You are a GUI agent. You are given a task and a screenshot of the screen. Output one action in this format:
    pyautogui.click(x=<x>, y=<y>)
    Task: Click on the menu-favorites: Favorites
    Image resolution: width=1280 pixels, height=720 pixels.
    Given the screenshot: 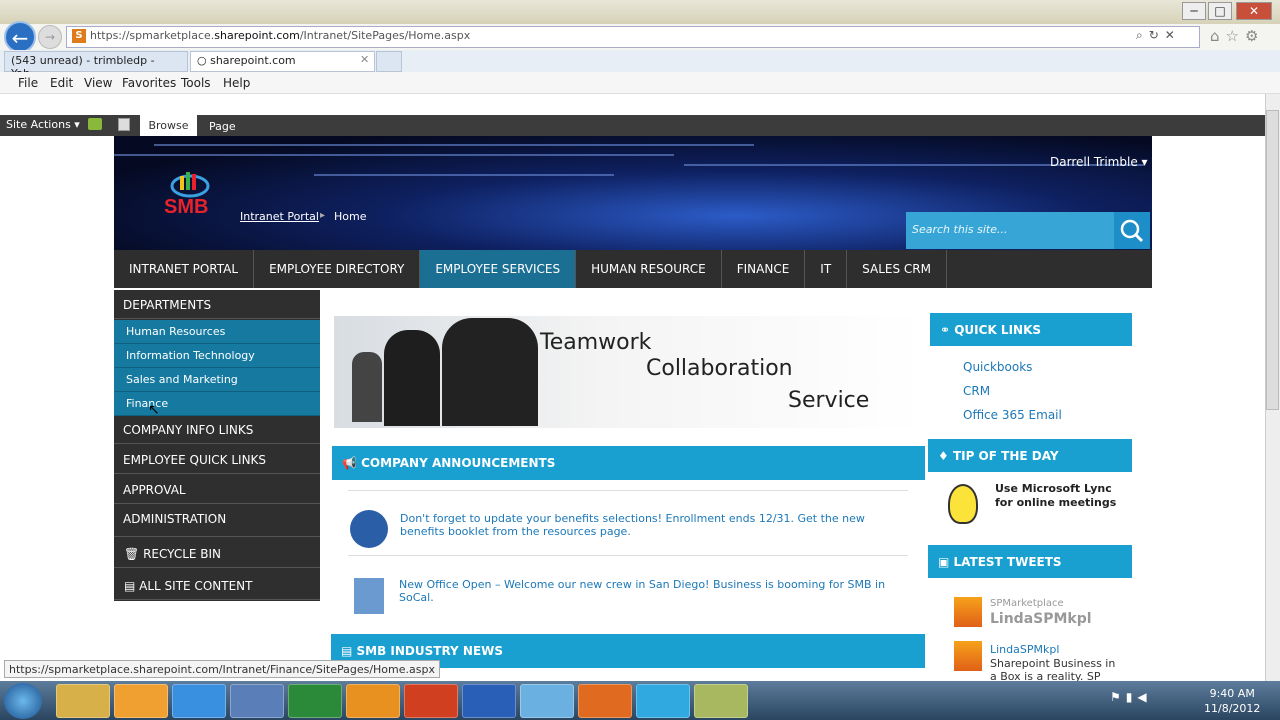 What is the action you would take?
    pyautogui.click(x=149, y=83)
    